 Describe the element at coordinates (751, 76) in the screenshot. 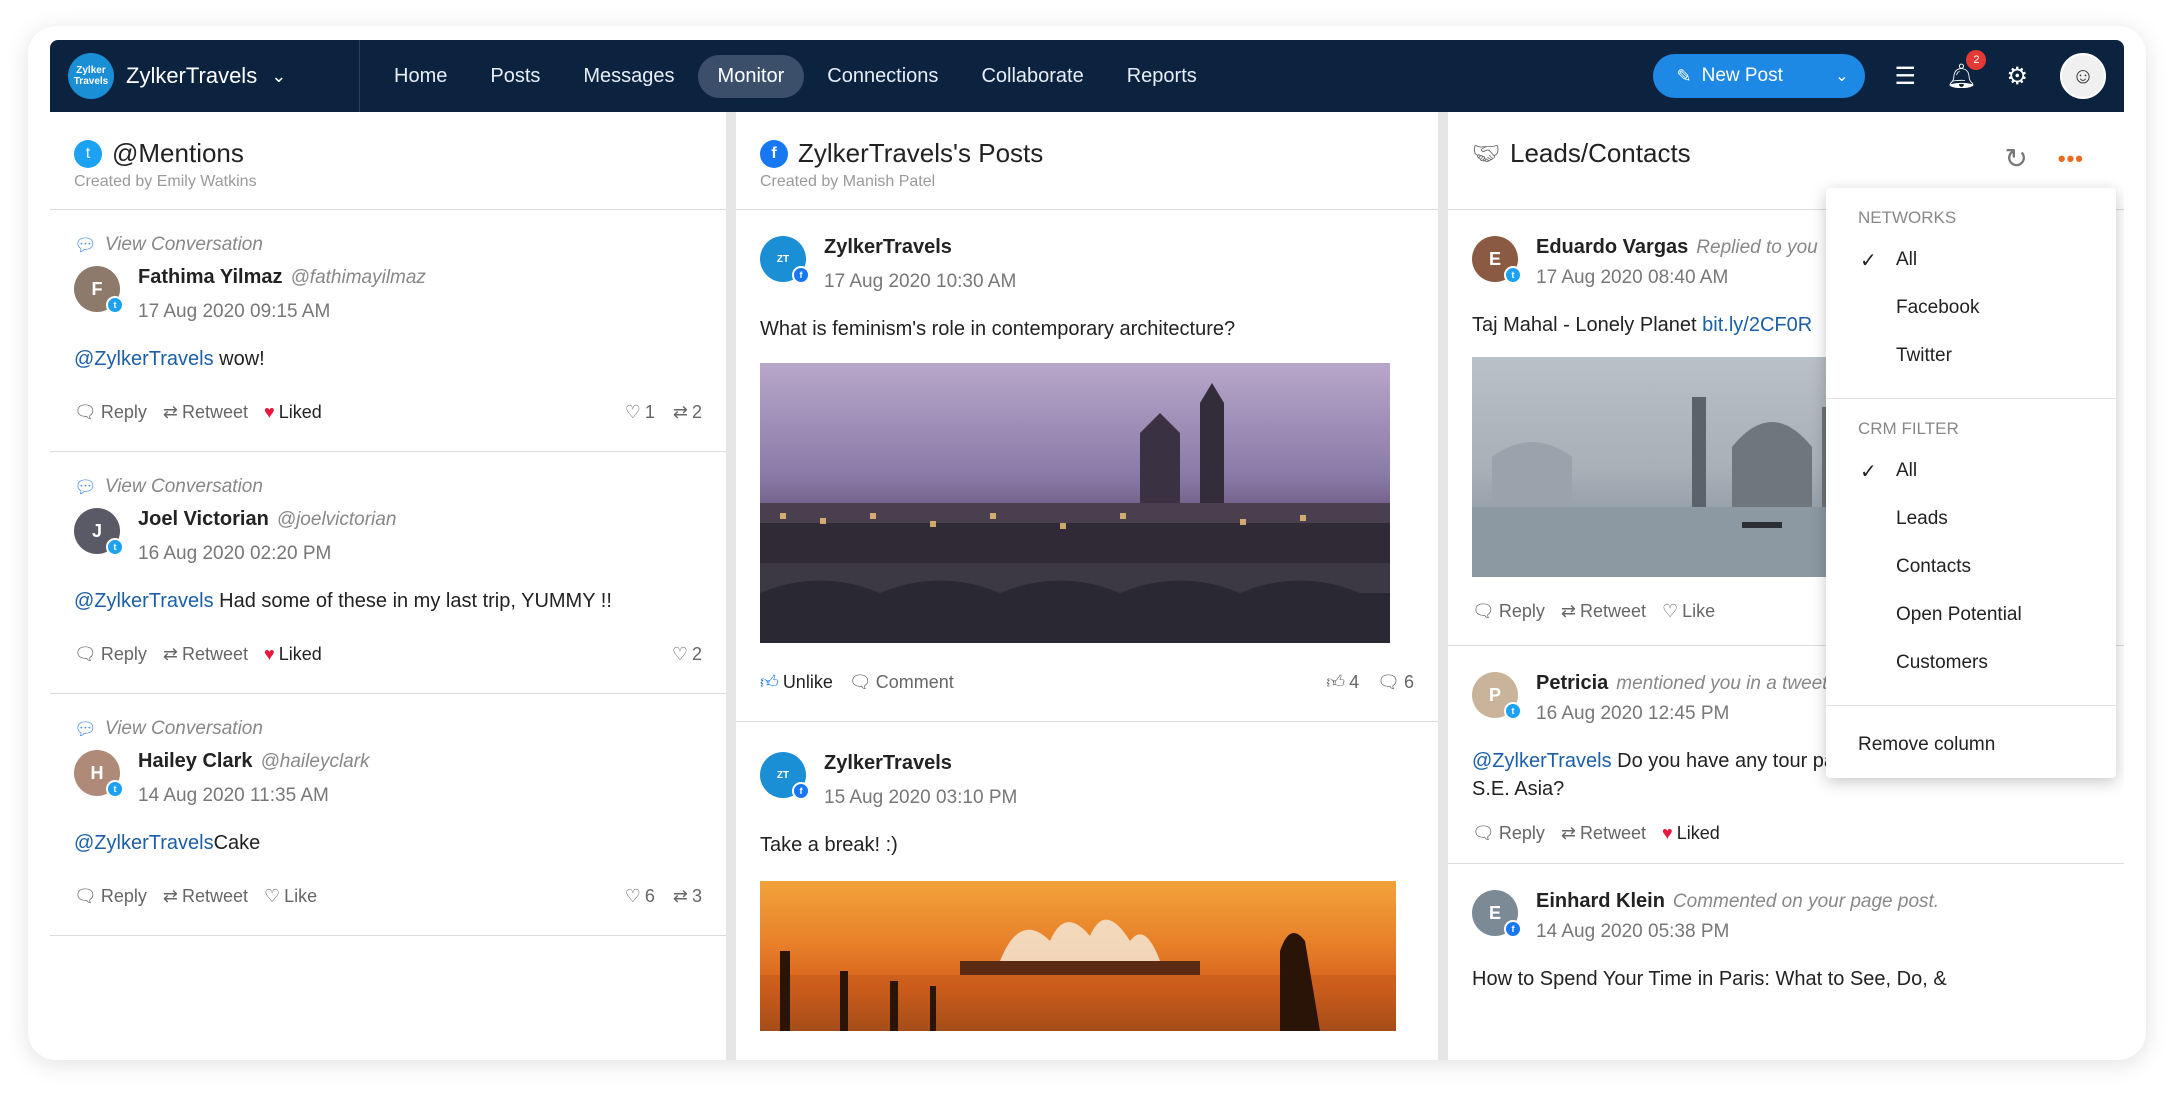

I see `nav-monitor: Monitor` at that location.